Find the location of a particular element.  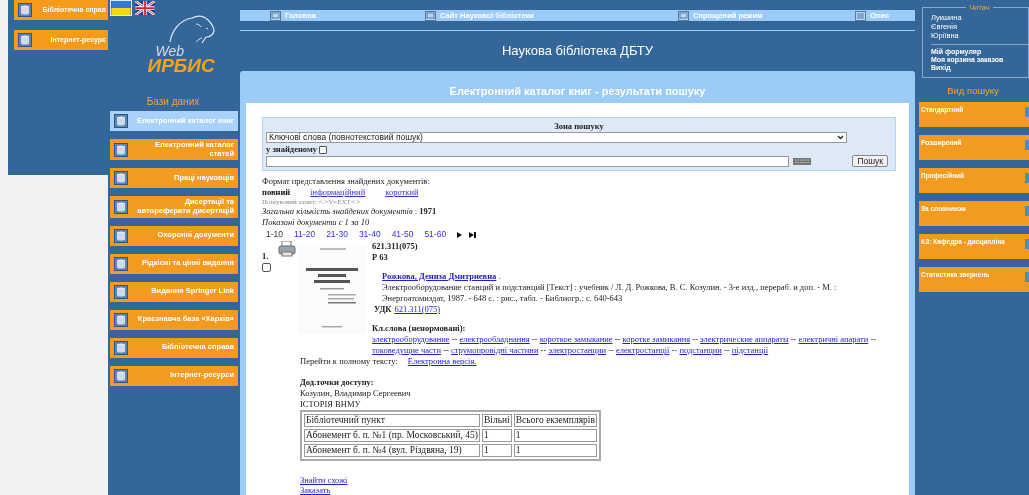

page-link: 31-40 is located at coordinates (369, 234).